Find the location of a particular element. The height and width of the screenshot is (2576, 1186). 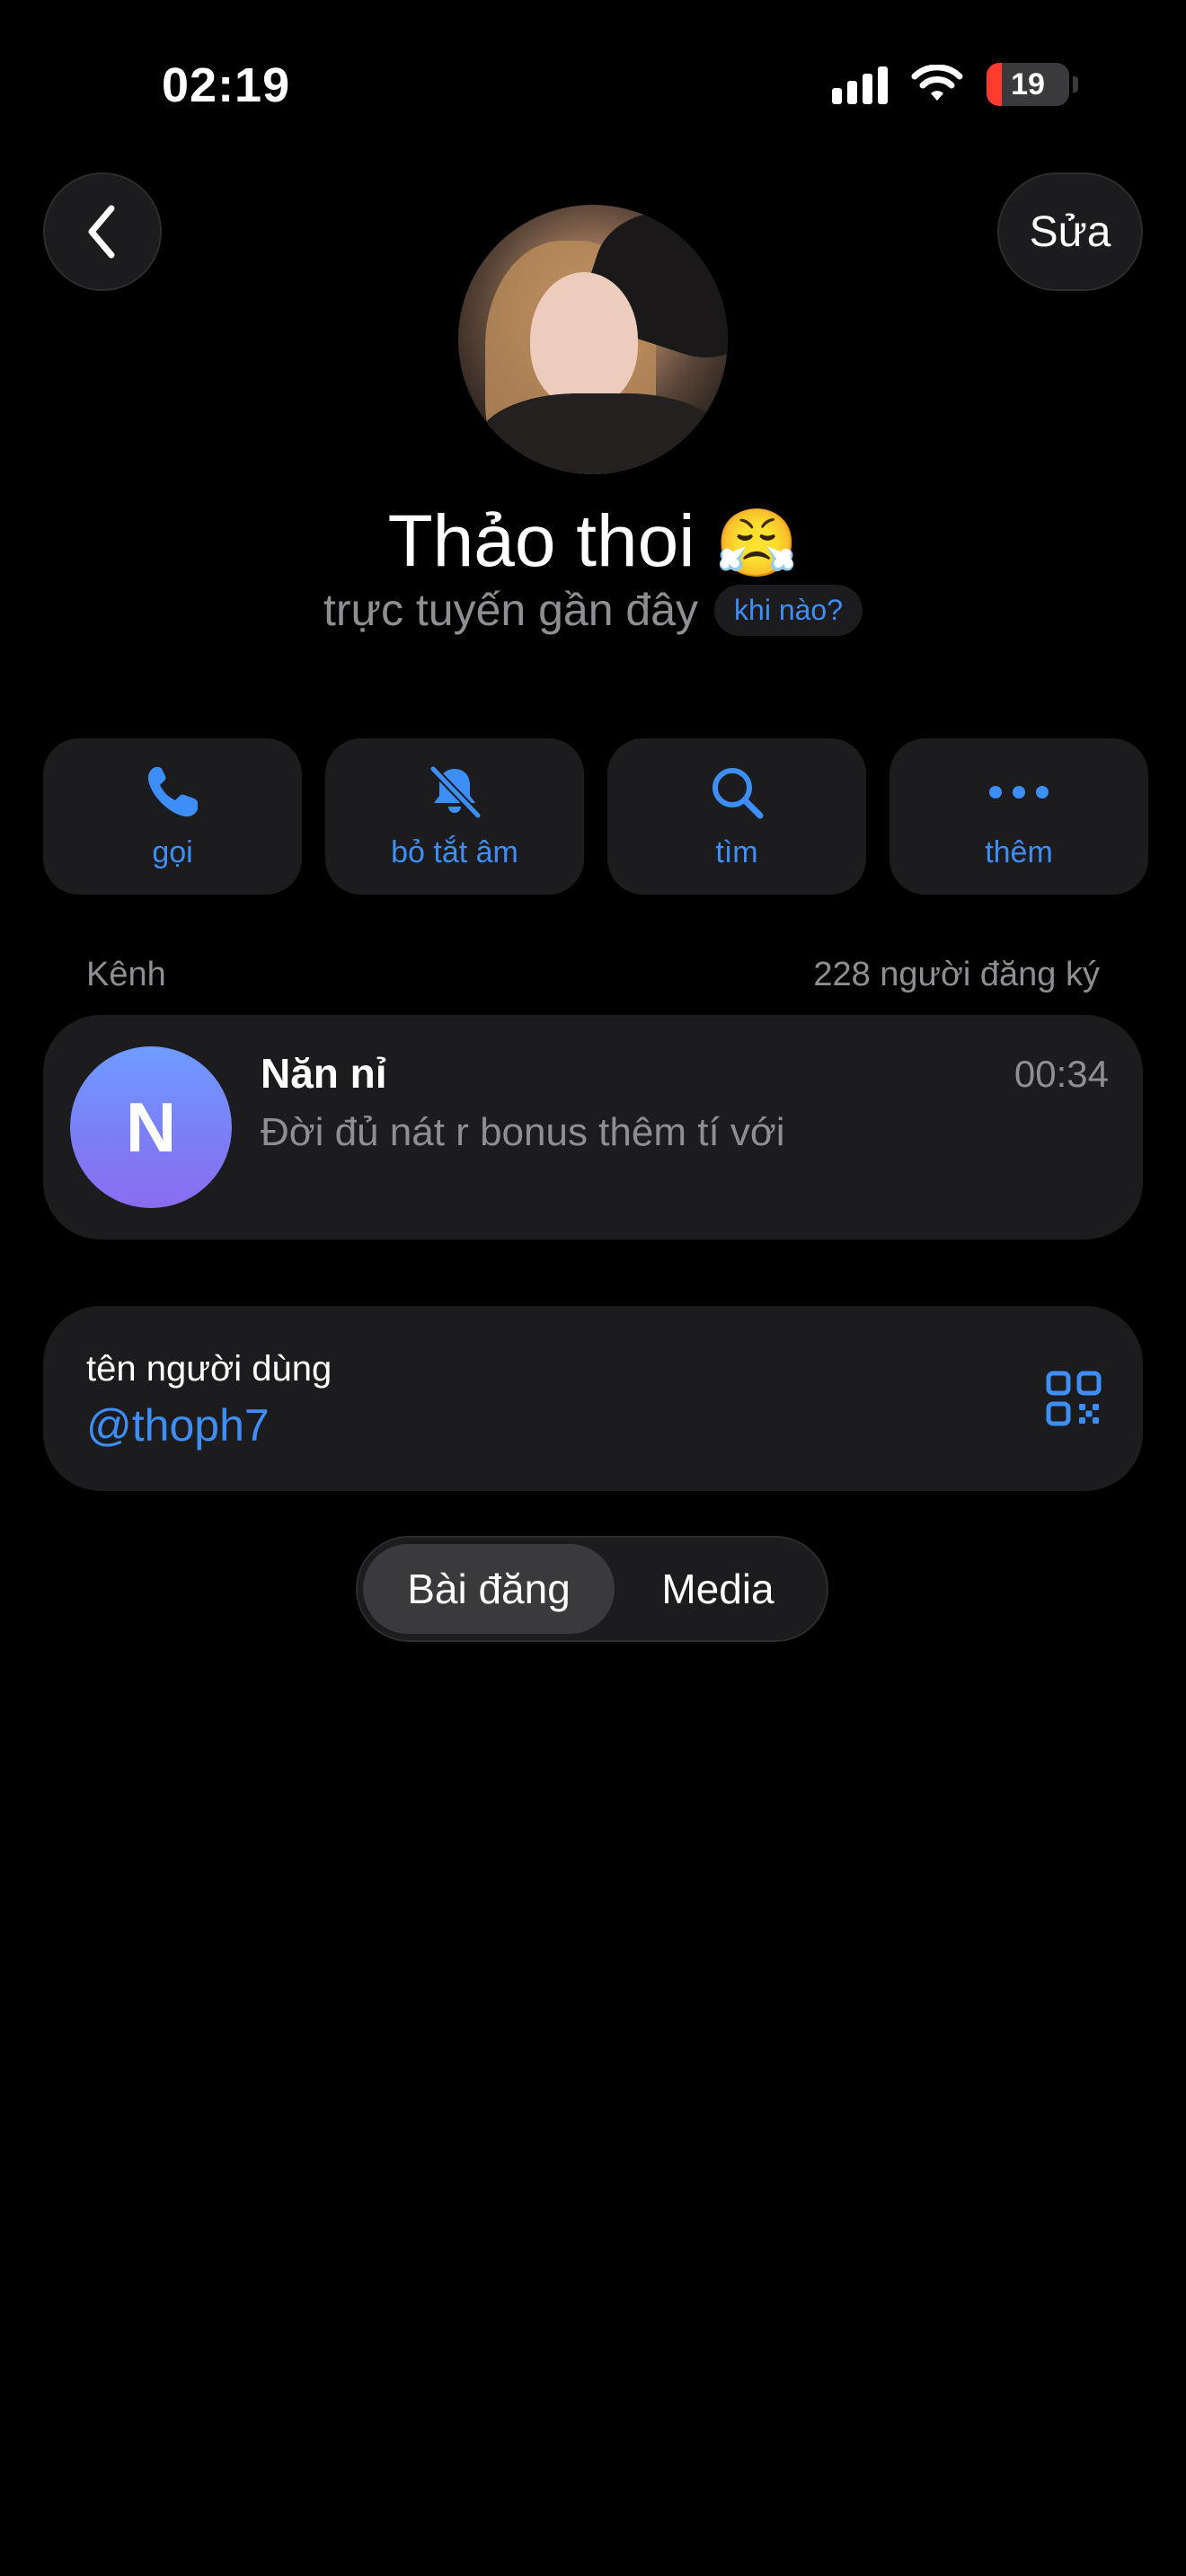

channel-avatar: N is located at coordinates (151, 1127).